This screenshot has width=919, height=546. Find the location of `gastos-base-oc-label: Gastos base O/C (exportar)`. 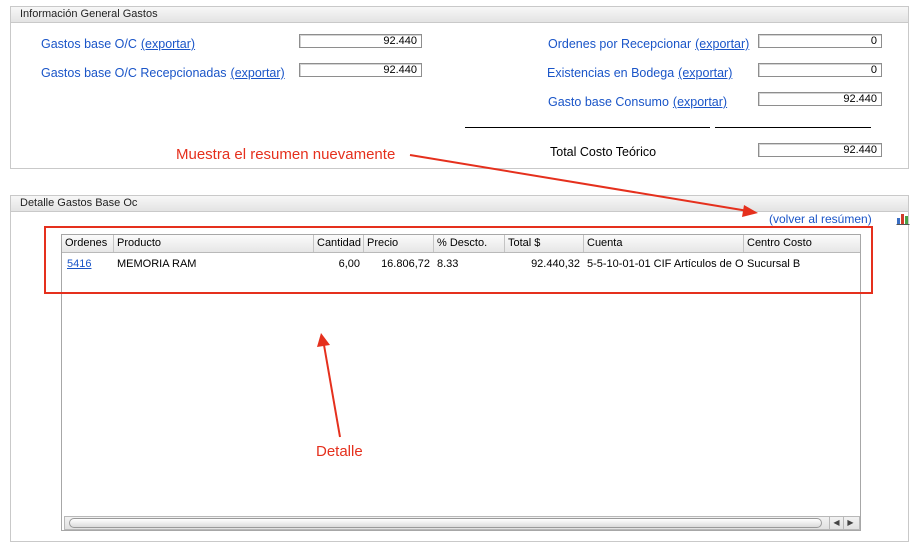

gastos-base-oc-label: Gastos base O/C (exportar) is located at coordinates (118, 44).